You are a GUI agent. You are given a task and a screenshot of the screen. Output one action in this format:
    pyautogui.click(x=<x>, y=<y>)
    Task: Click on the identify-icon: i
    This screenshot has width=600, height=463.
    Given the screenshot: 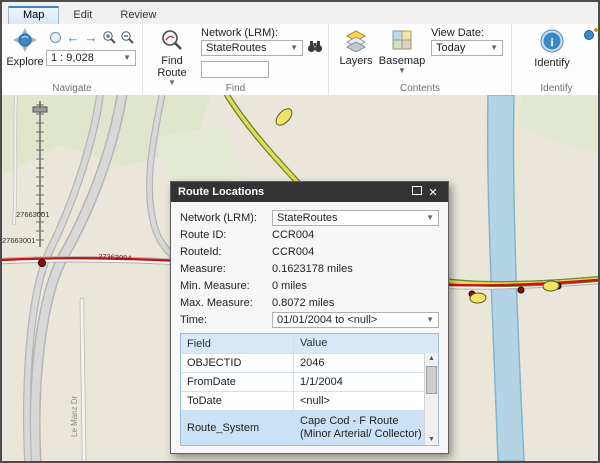 What is the action you would take?
    pyautogui.click(x=552, y=42)
    